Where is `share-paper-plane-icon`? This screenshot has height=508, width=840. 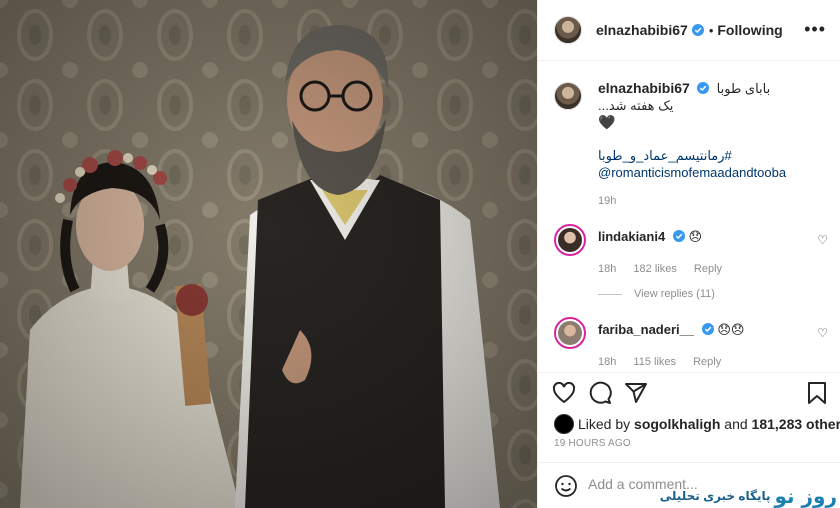
share-paper-plane-icon is located at coordinates (636, 393).